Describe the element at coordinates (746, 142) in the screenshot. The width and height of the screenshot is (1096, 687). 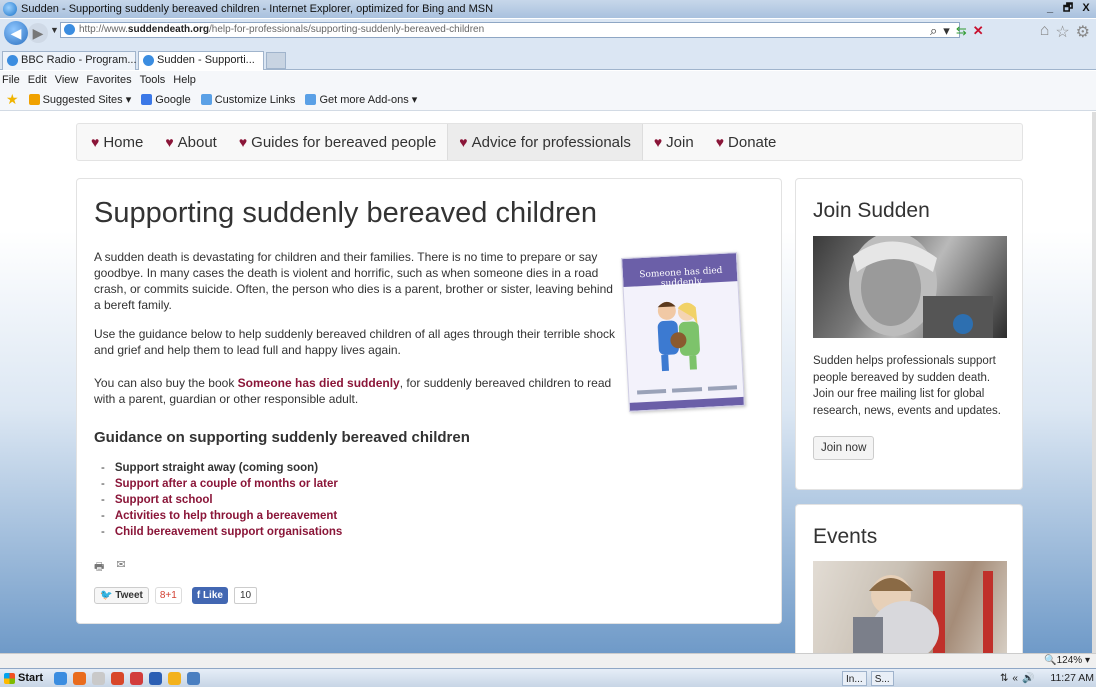
I see `nav-donate: ♥ Donate` at that location.